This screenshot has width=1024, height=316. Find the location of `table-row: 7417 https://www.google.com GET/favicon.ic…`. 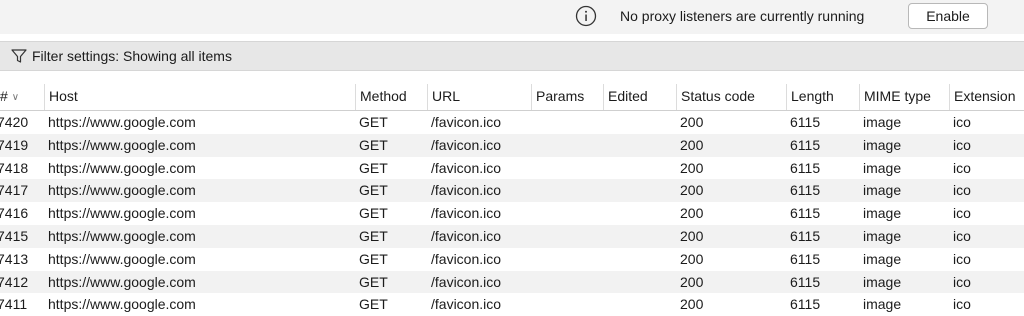

table-row: 7417 https://www.google.com GET/favicon.ic… is located at coordinates (512, 191).